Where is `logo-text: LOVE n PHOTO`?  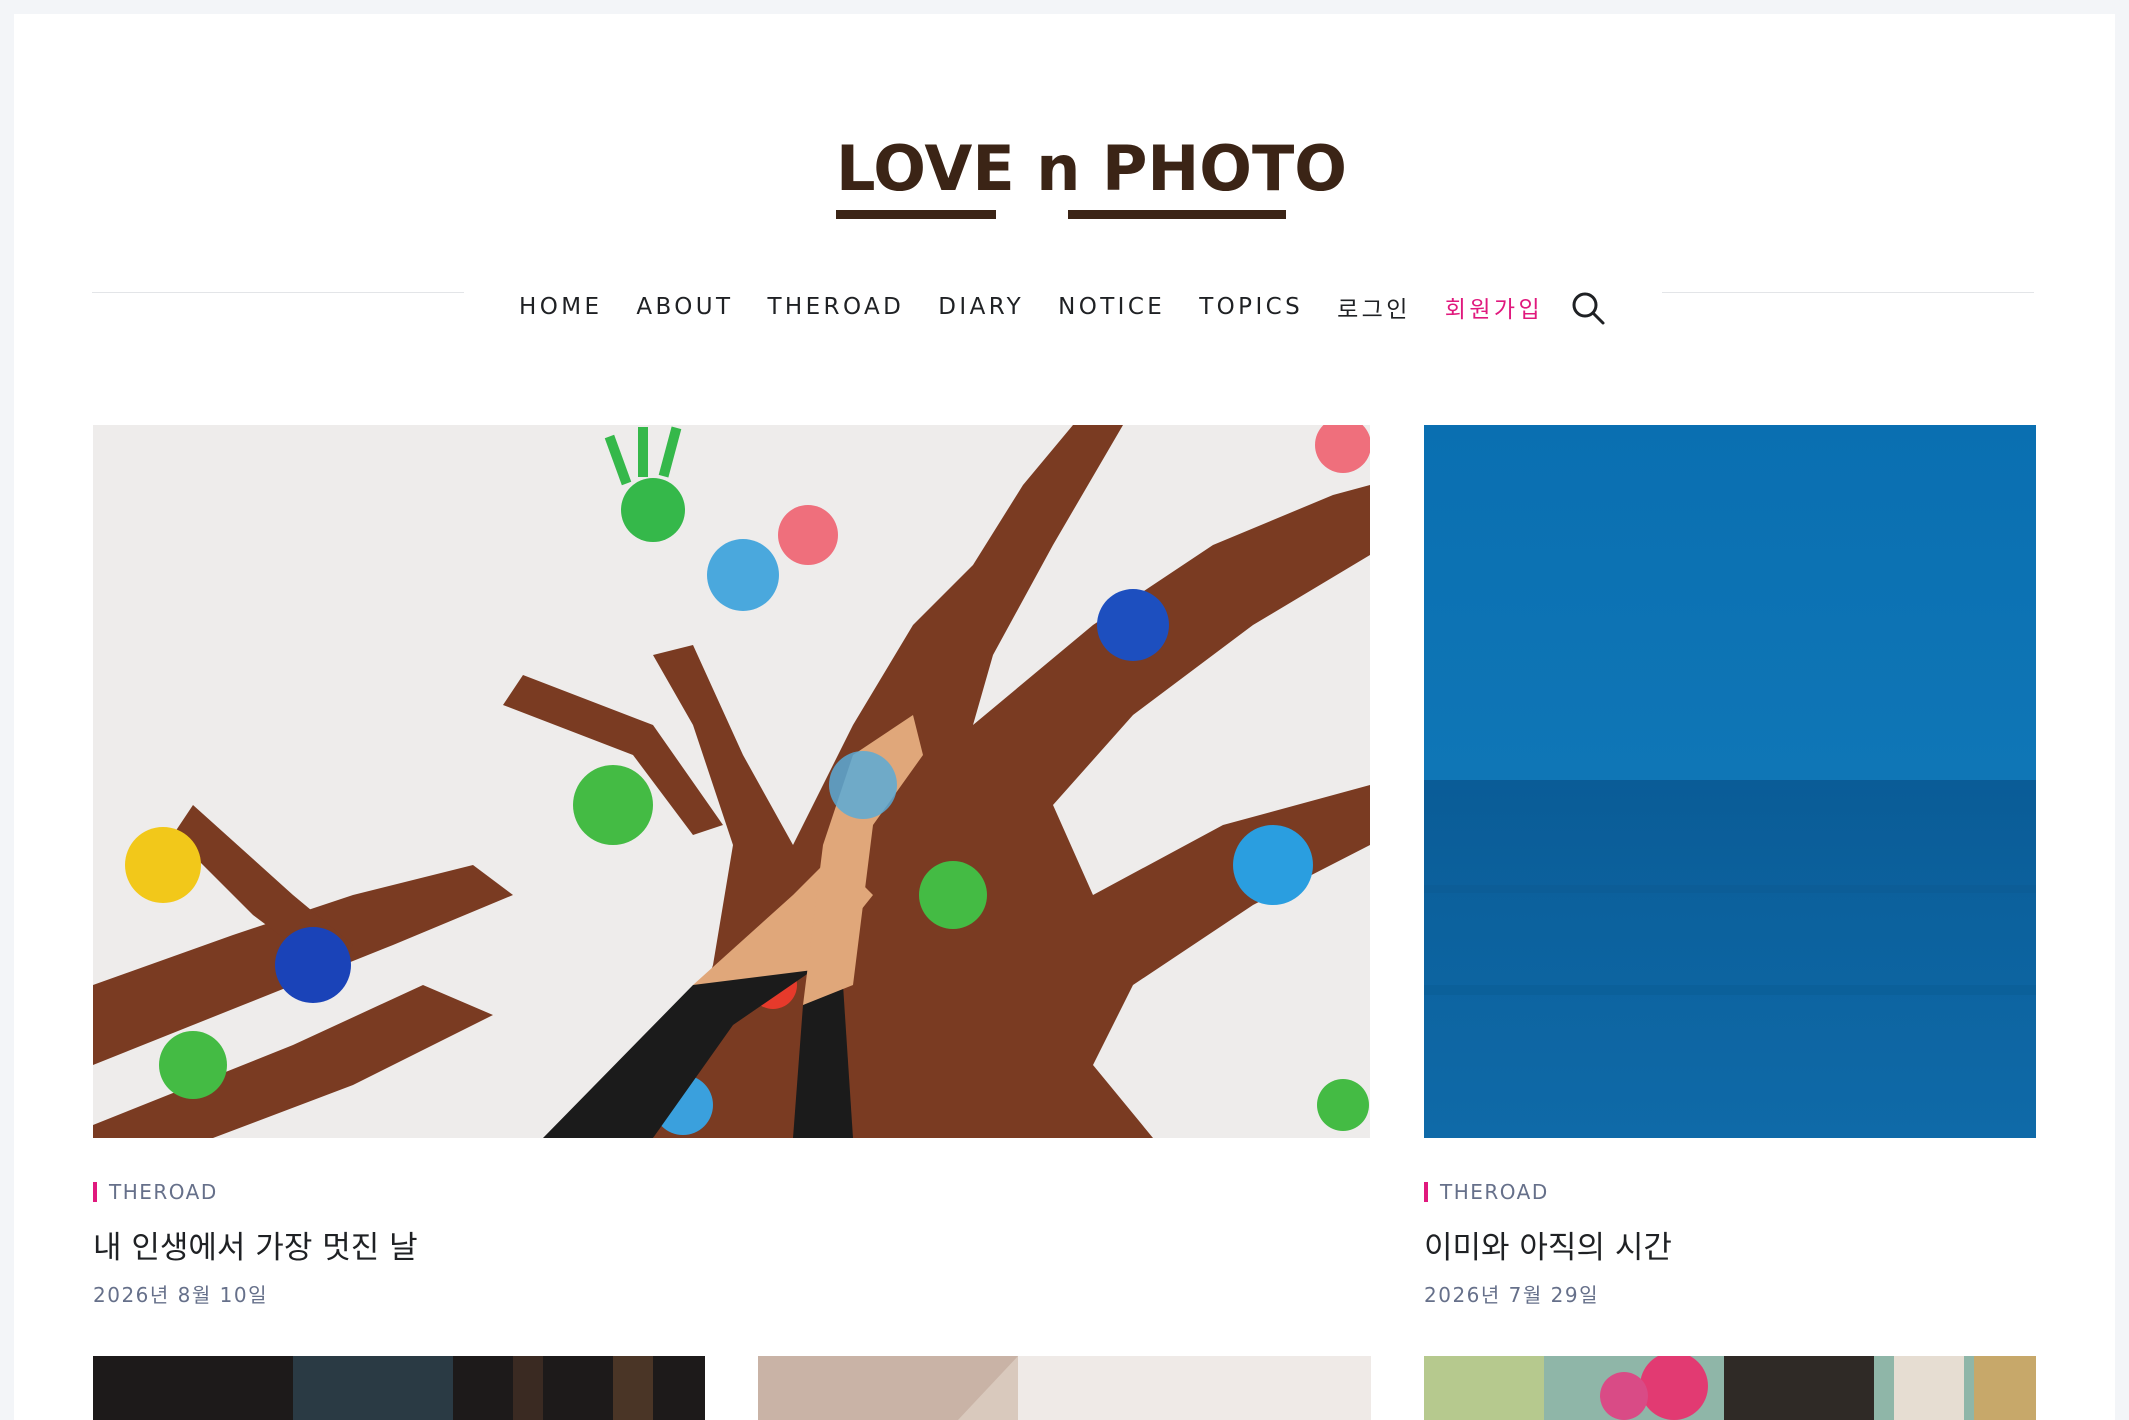 logo-text: LOVE n PHOTO is located at coordinates (1091, 169).